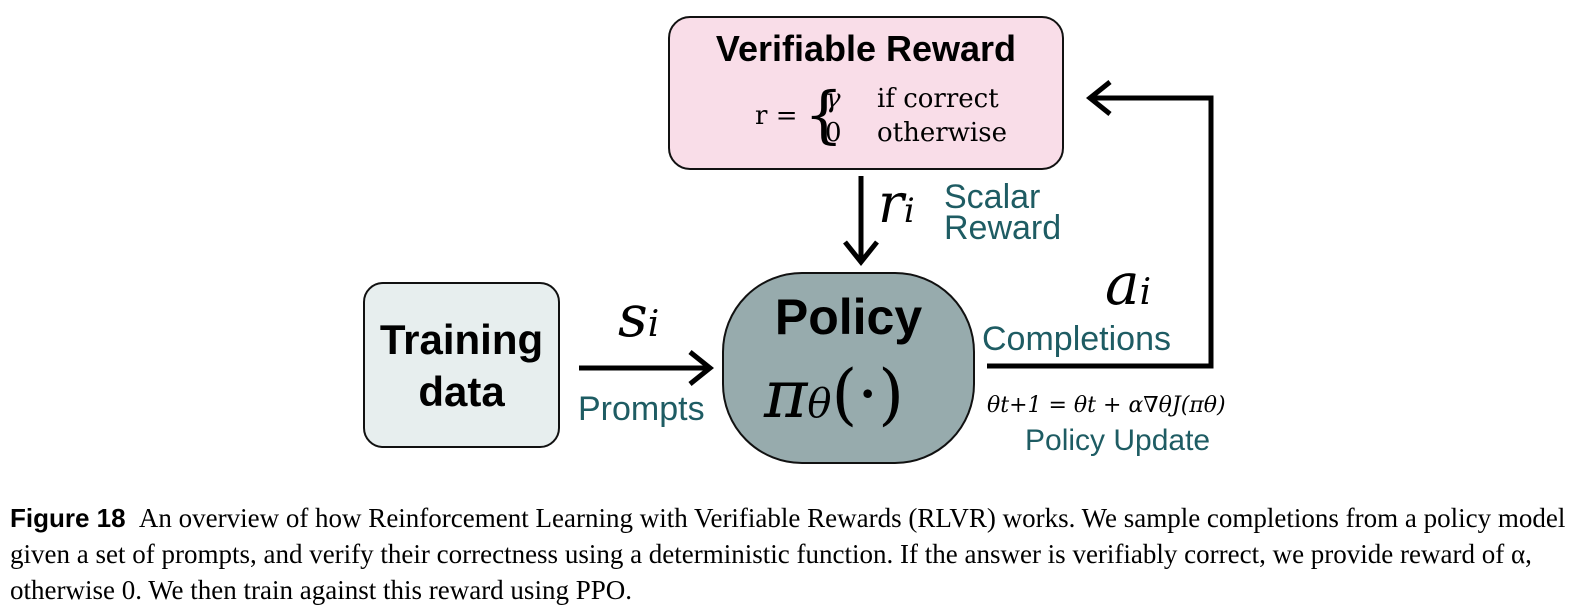 The height and width of the screenshot is (612, 1588). I want to click on policy-update-label: Policy Update, so click(1118, 440).